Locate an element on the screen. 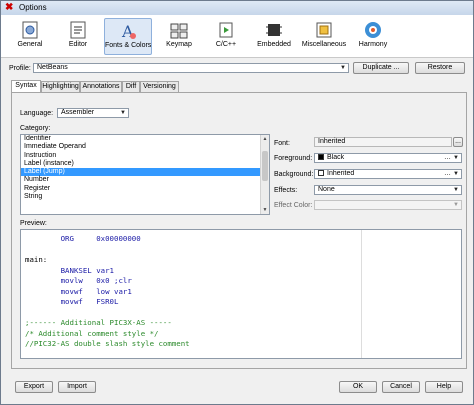 Image resolution: width=474 pixels, height=405 pixels. category-scrollbar: ▲ ▼ is located at coordinates (264, 174).